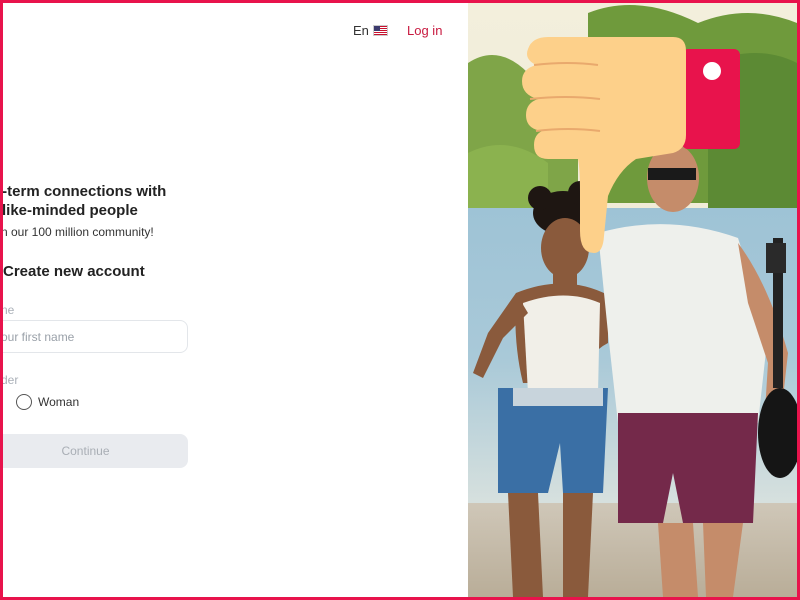  Describe the element at coordinates (85, 191) in the screenshot. I see `headline-line-1: g-term connections with` at that location.